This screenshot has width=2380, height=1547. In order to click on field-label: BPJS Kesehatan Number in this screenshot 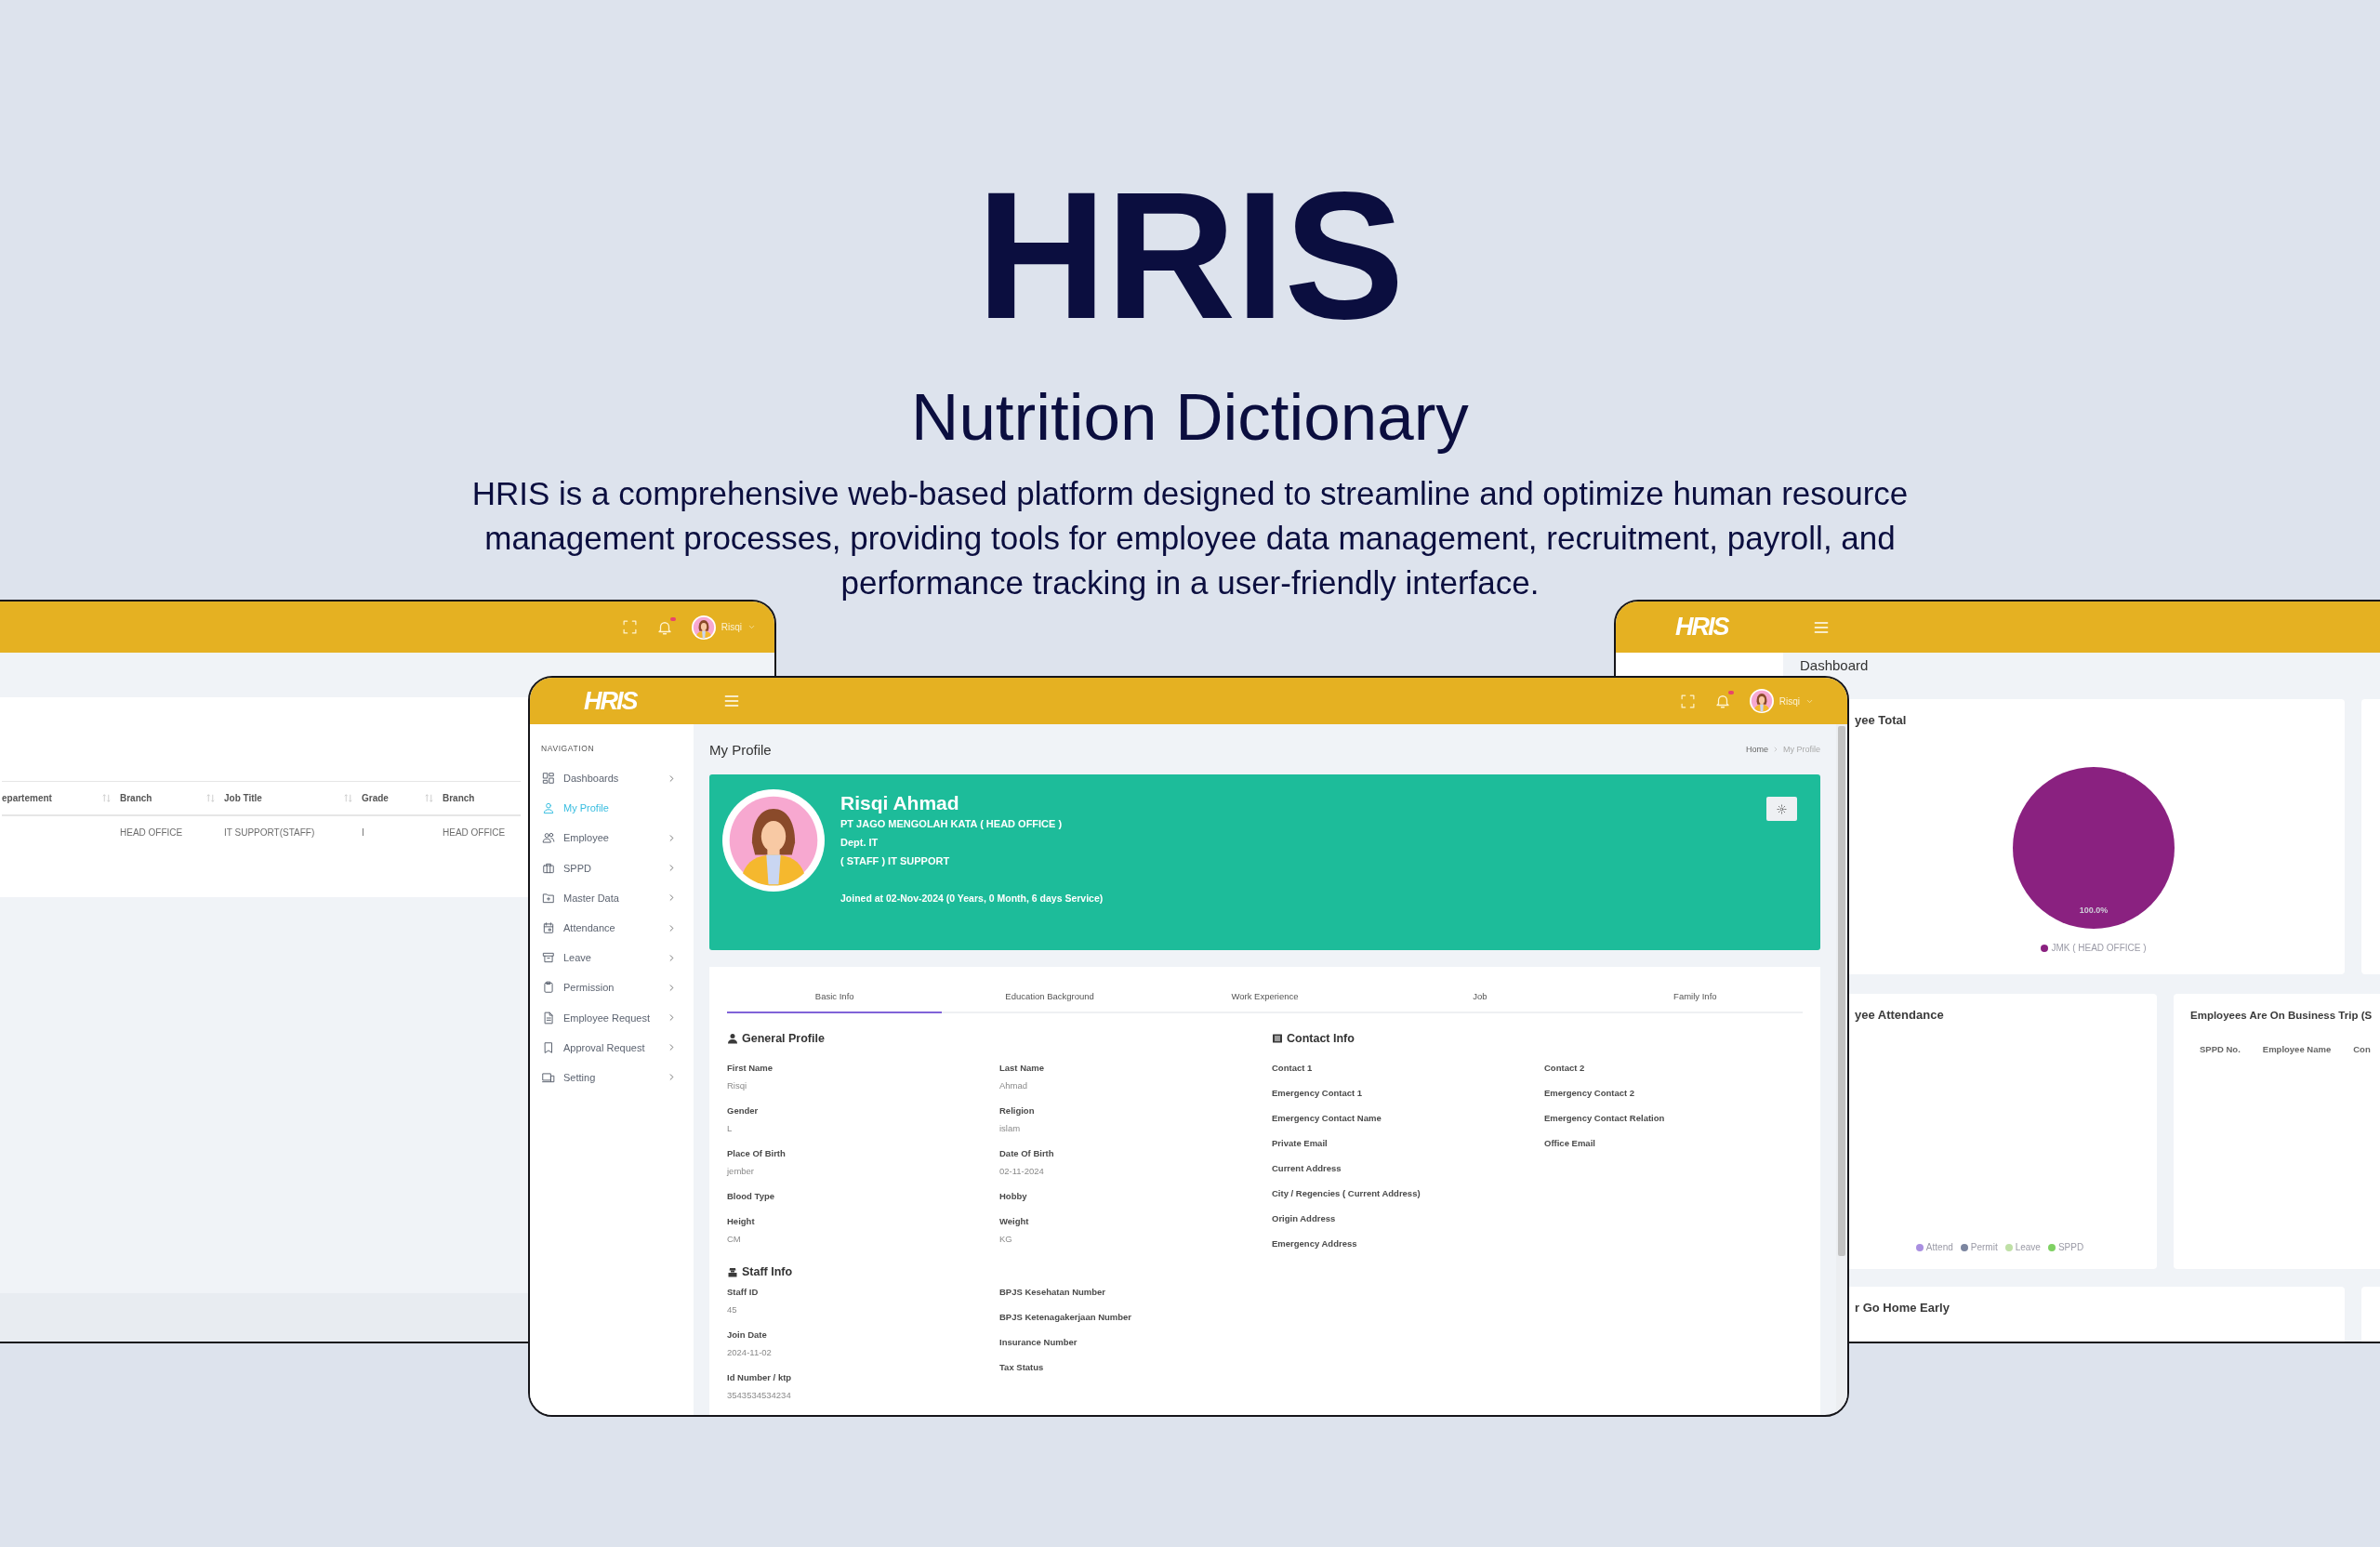, I will do `click(1053, 1292)`.